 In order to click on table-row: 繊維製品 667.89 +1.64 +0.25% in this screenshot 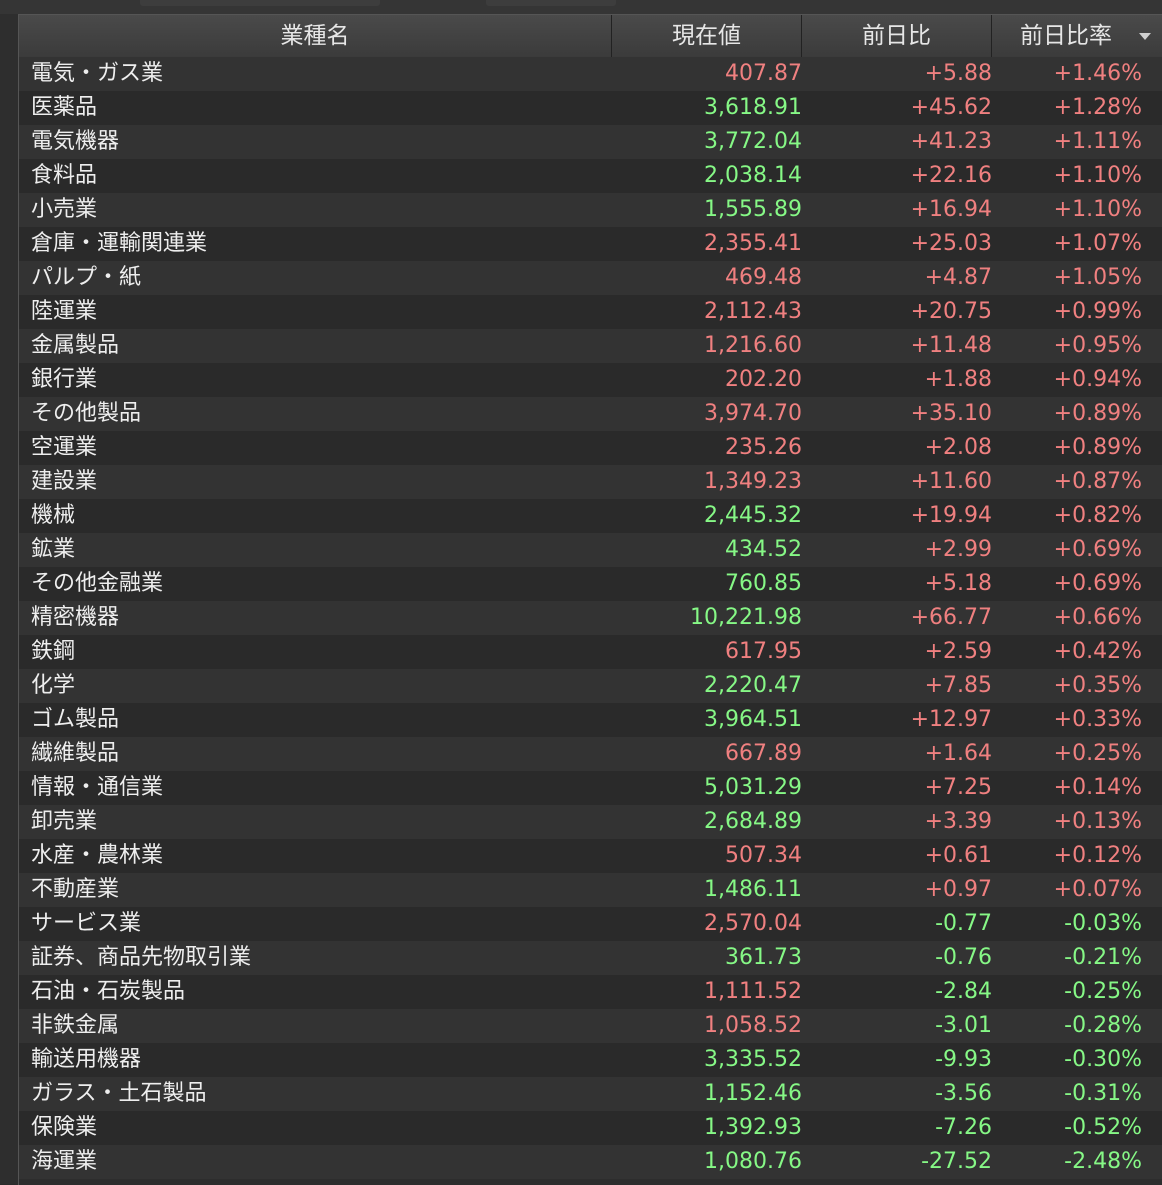, I will do `click(590, 754)`.